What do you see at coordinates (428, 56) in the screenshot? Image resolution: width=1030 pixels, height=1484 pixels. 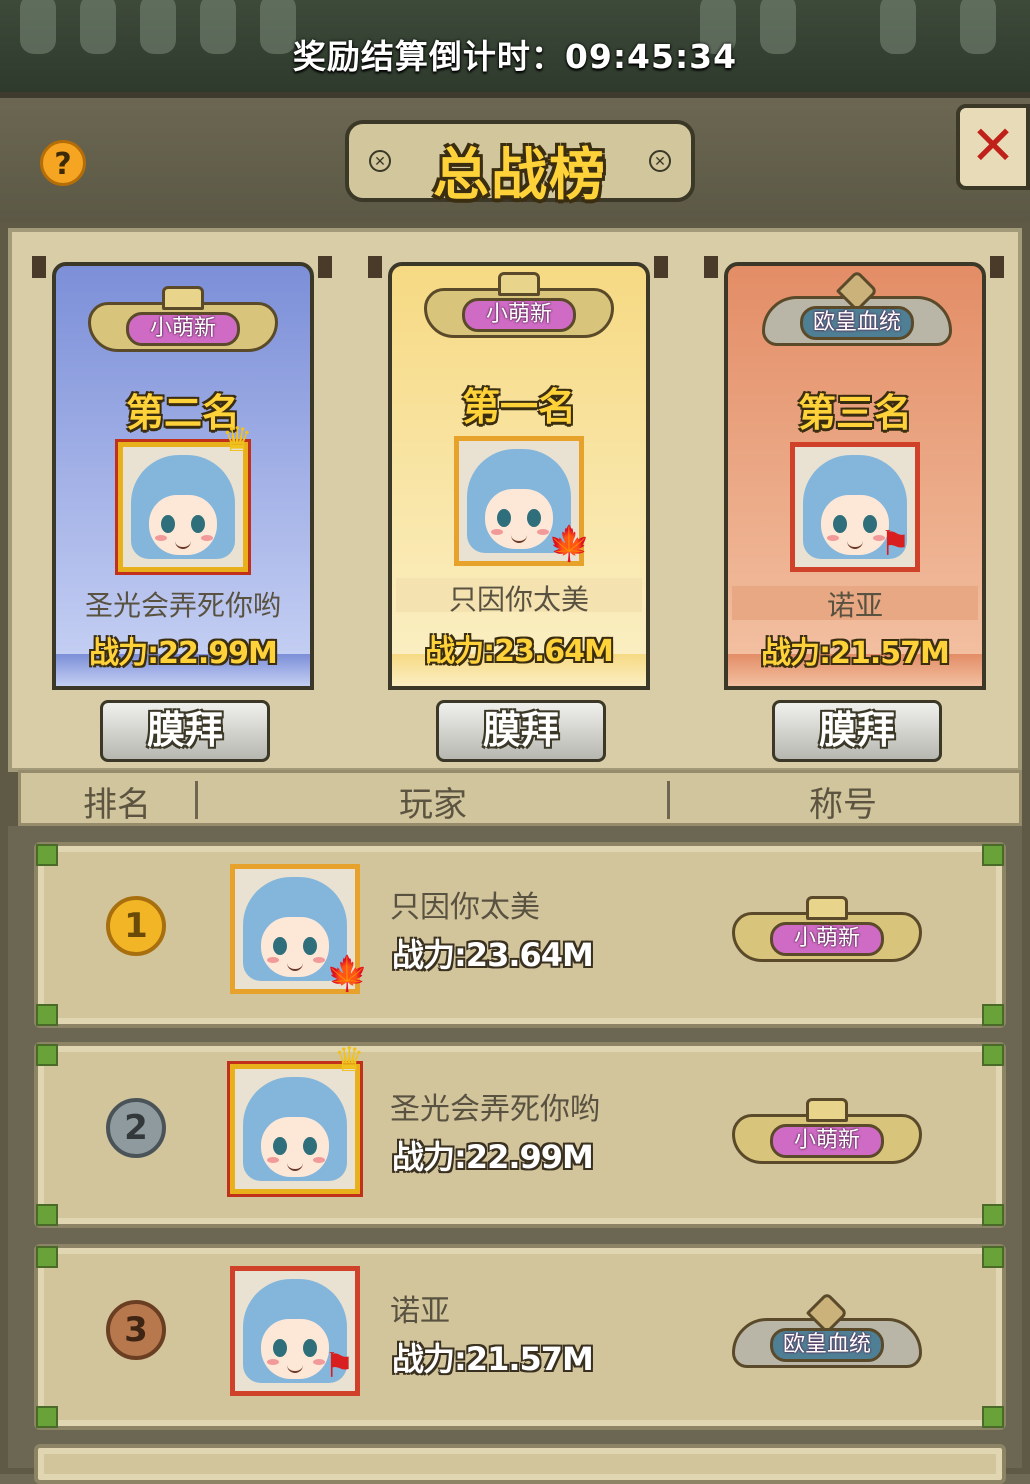 I see `countdown-label: 奖励结算倒计时：` at bounding box center [428, 56].